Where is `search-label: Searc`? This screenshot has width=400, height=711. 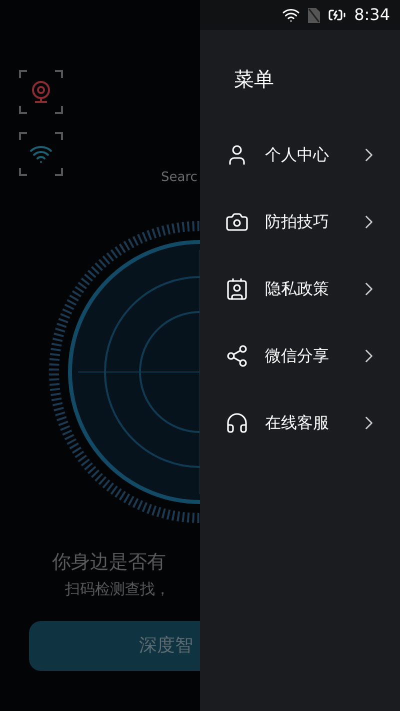
search-label: Searc is located at coordinates (179, 178).